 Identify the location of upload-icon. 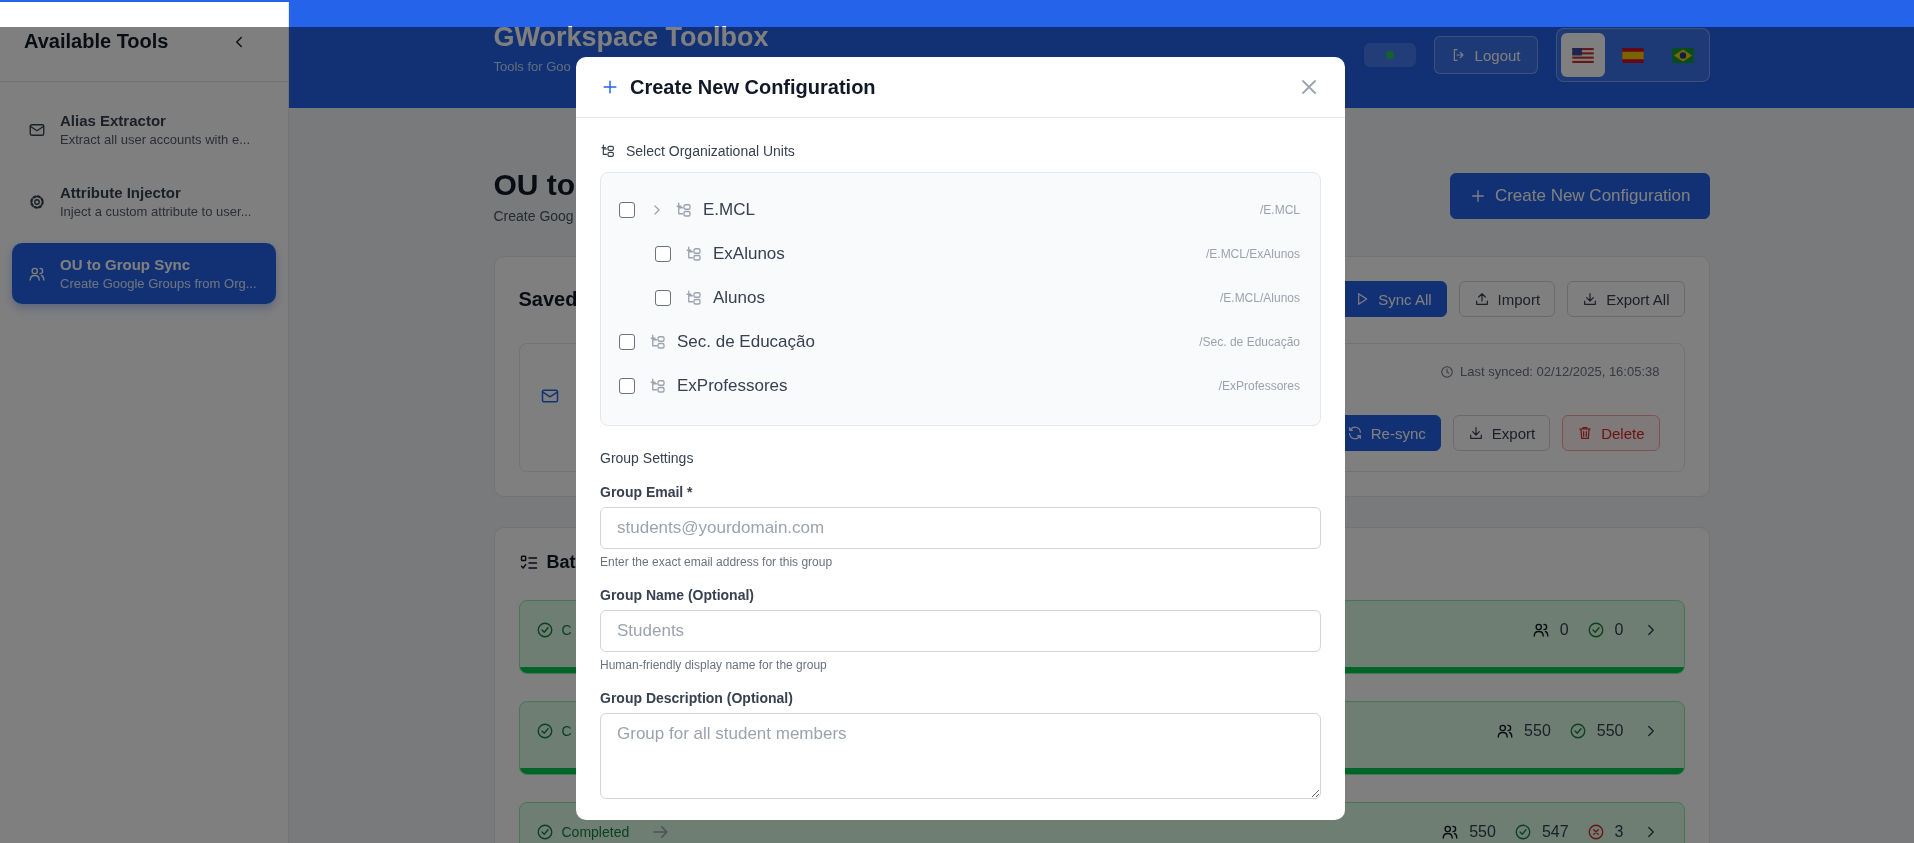
(1481, 299).